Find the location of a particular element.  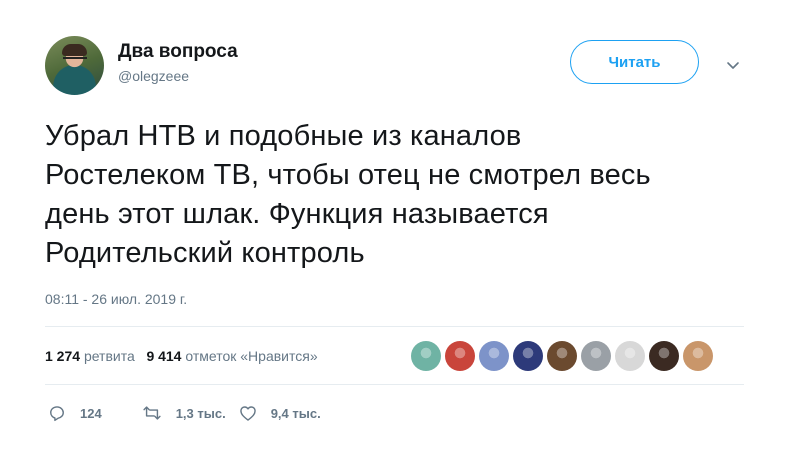

likes-count: 9 414 is located at coordinates (164, 356).